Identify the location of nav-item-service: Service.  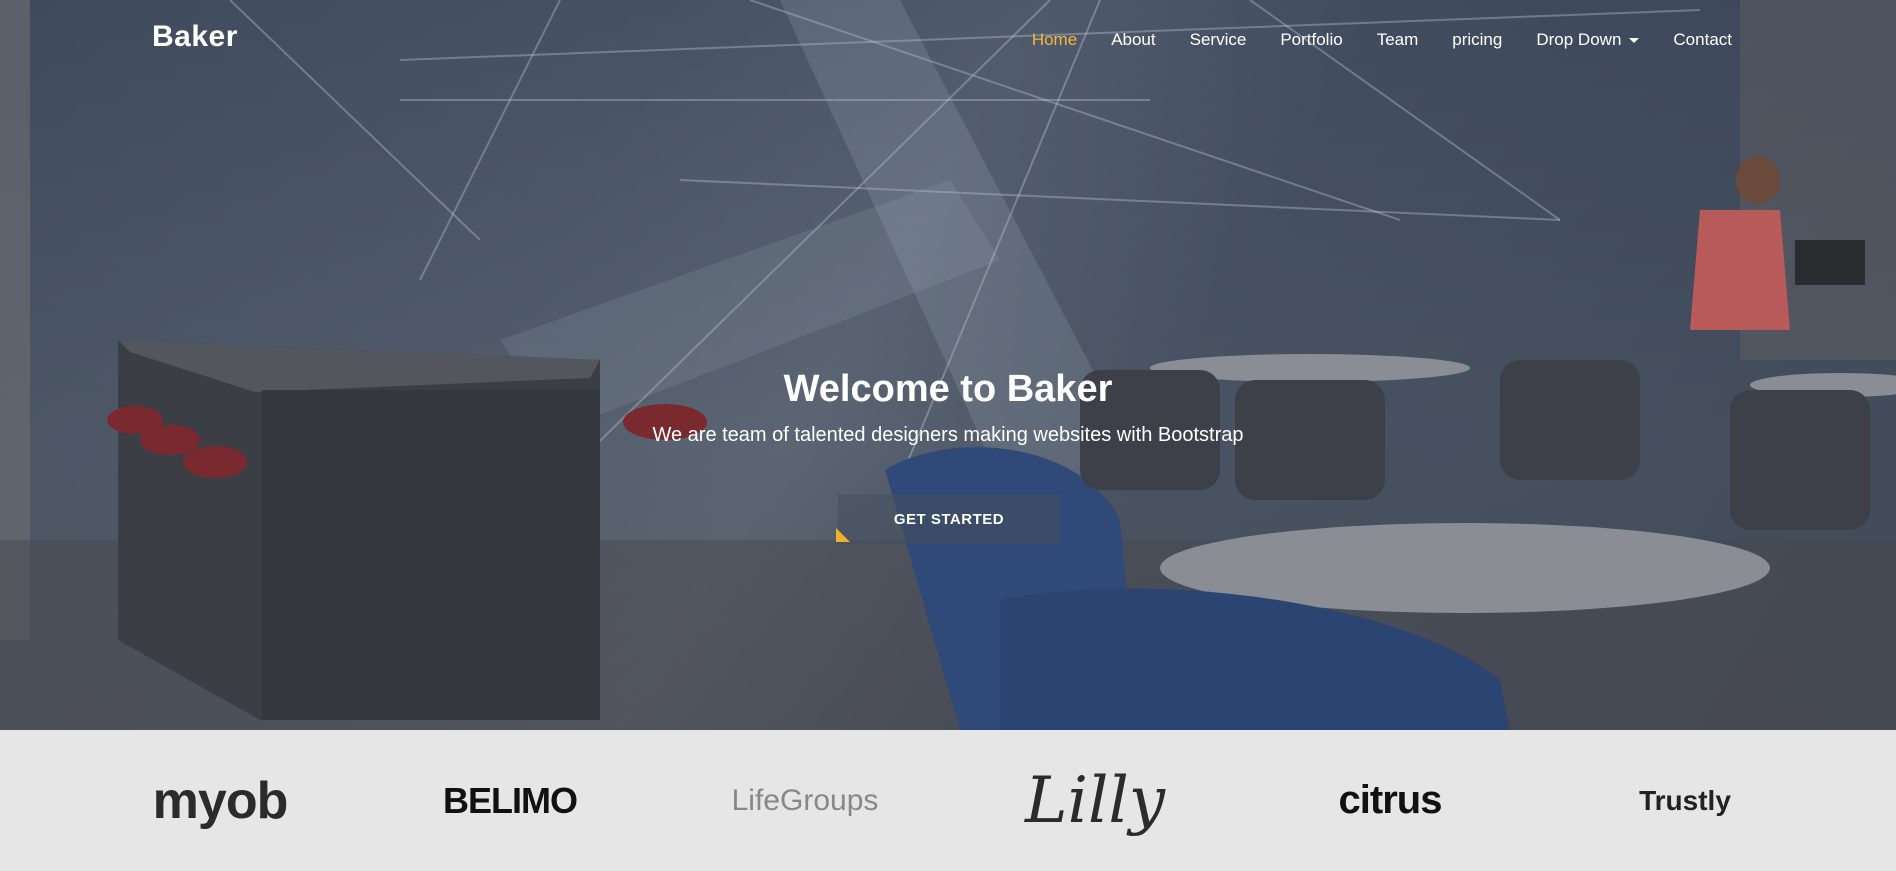
(1218, 40).